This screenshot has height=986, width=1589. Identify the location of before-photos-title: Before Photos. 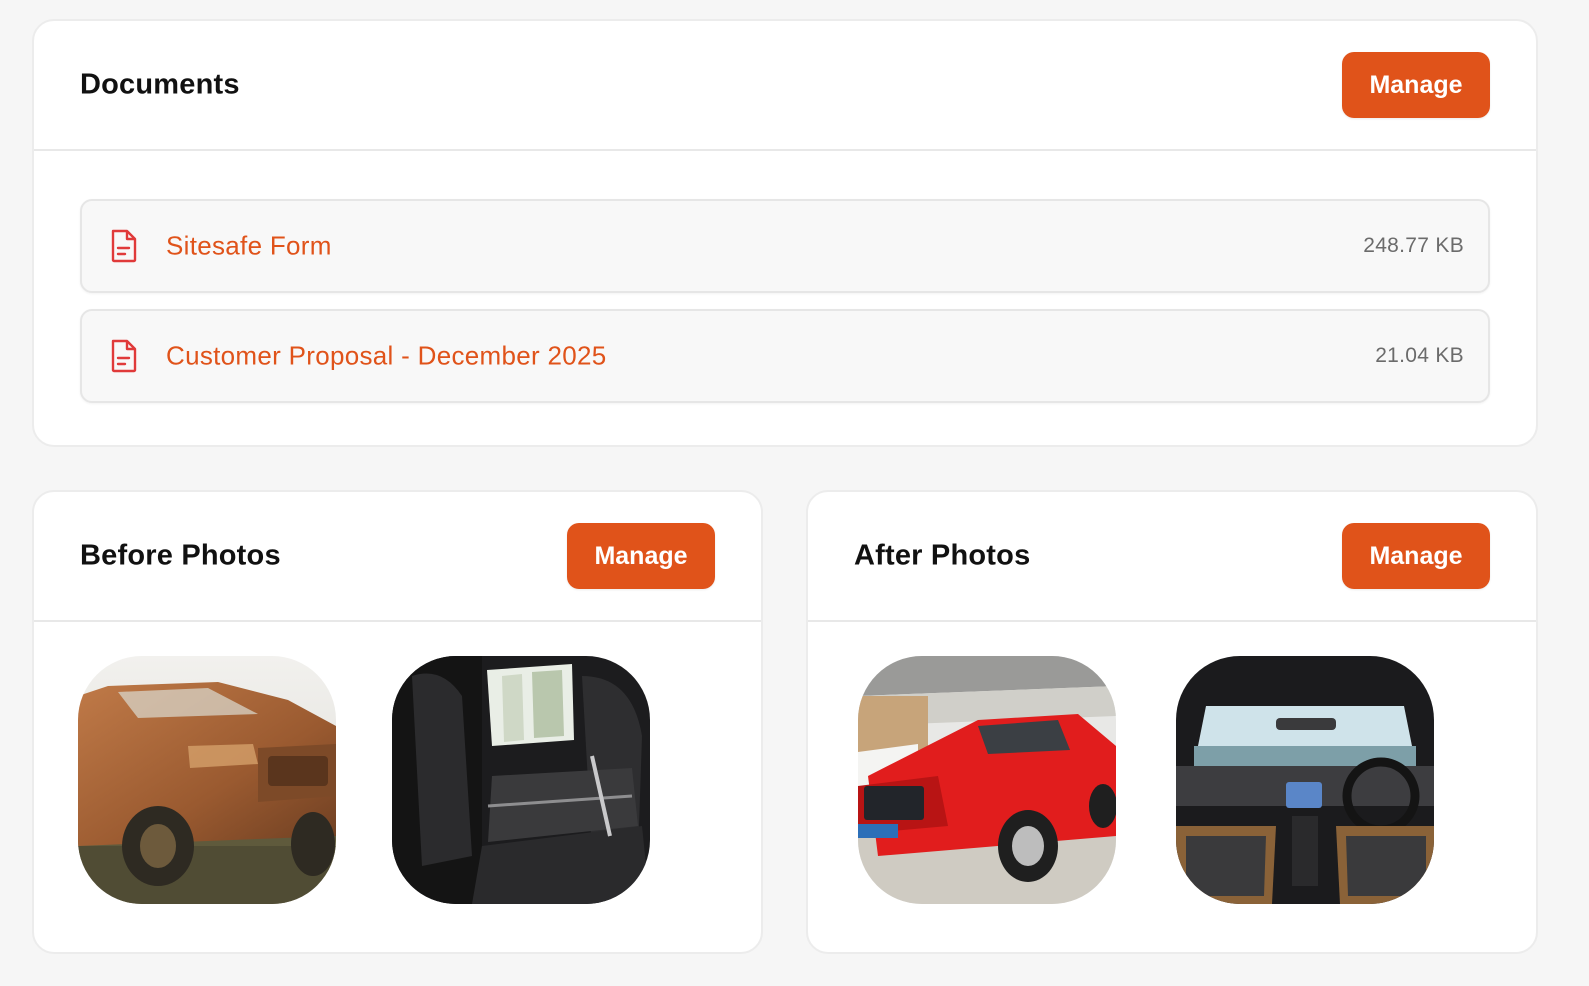
(180, 555).